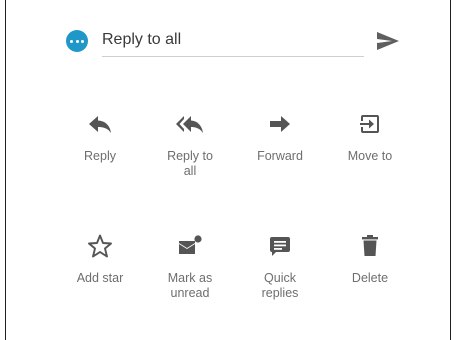 The image size is (456, 340). I want to click on delete-icon, so click(370, 246).